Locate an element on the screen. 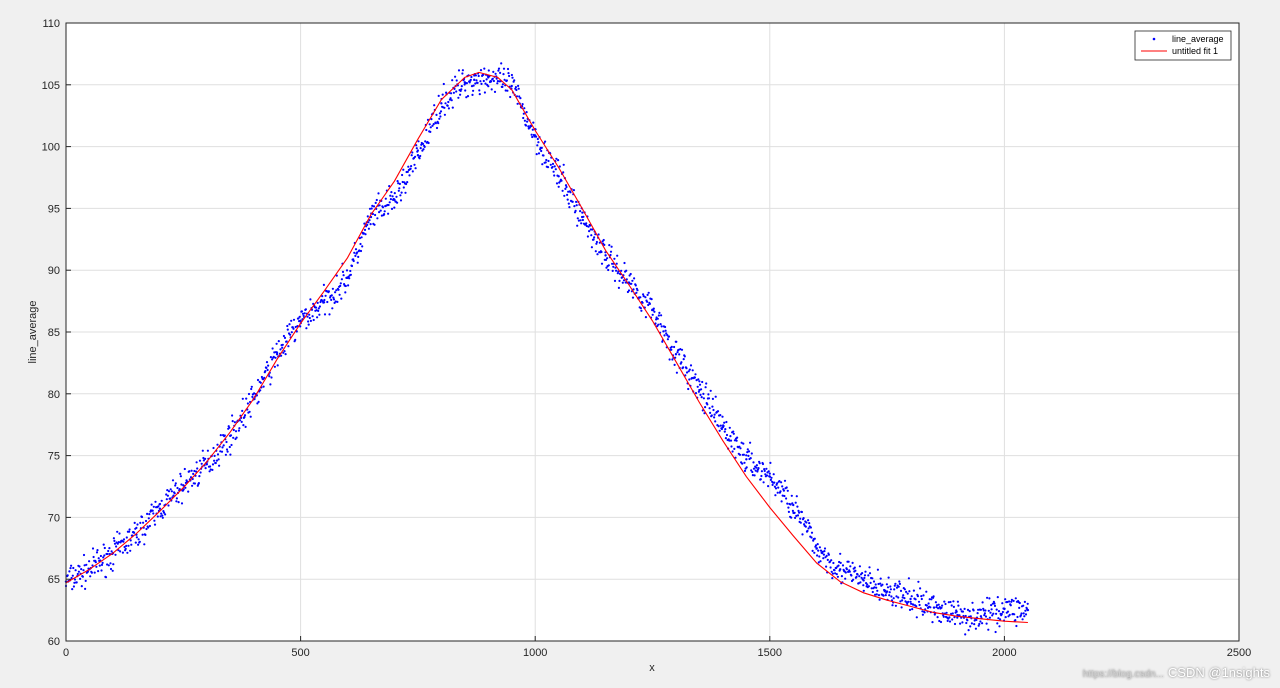 The image size is (1280, 688). legend: line_average untitled fit 1 is located at coordinates (1183, 45).